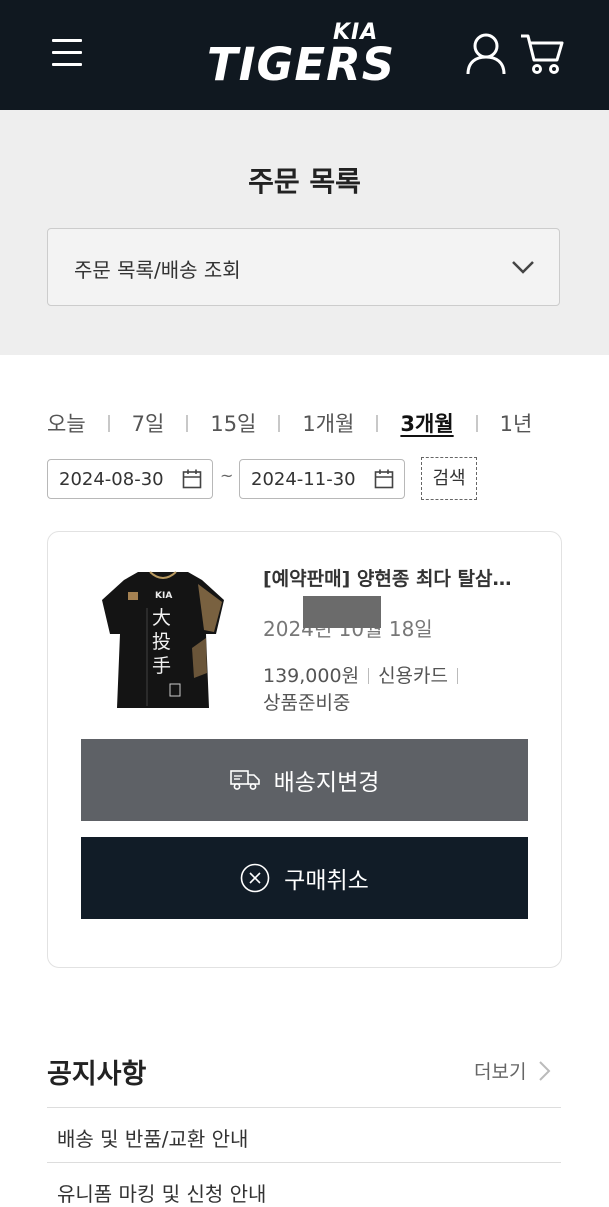 This screenshot has width=609, height=1207. Describe the element at coordinates (161, 666) in the screenshot. I see `svg-text: 手` at that location.